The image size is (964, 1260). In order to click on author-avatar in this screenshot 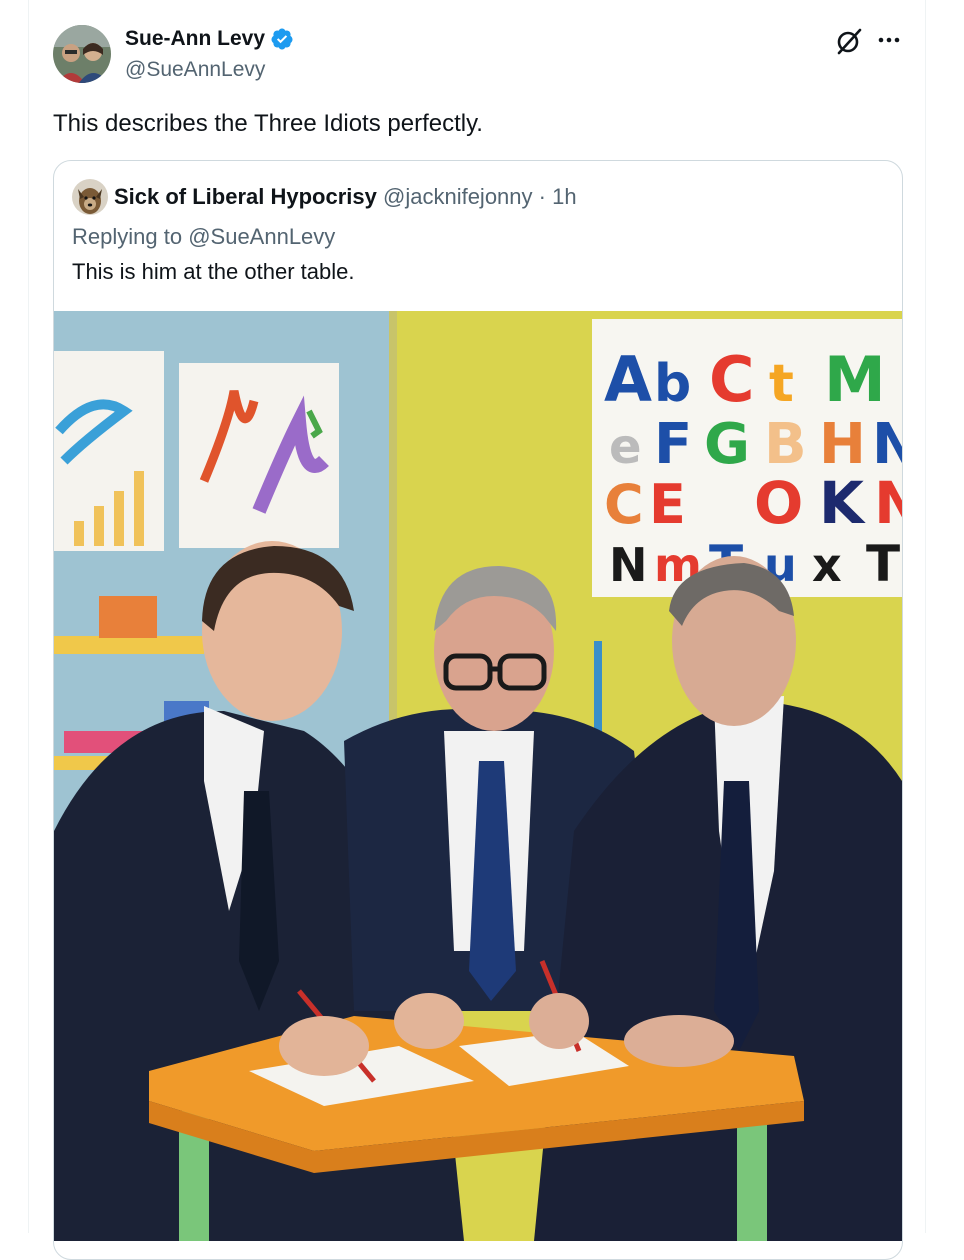, I will do `click(82, 54)`.